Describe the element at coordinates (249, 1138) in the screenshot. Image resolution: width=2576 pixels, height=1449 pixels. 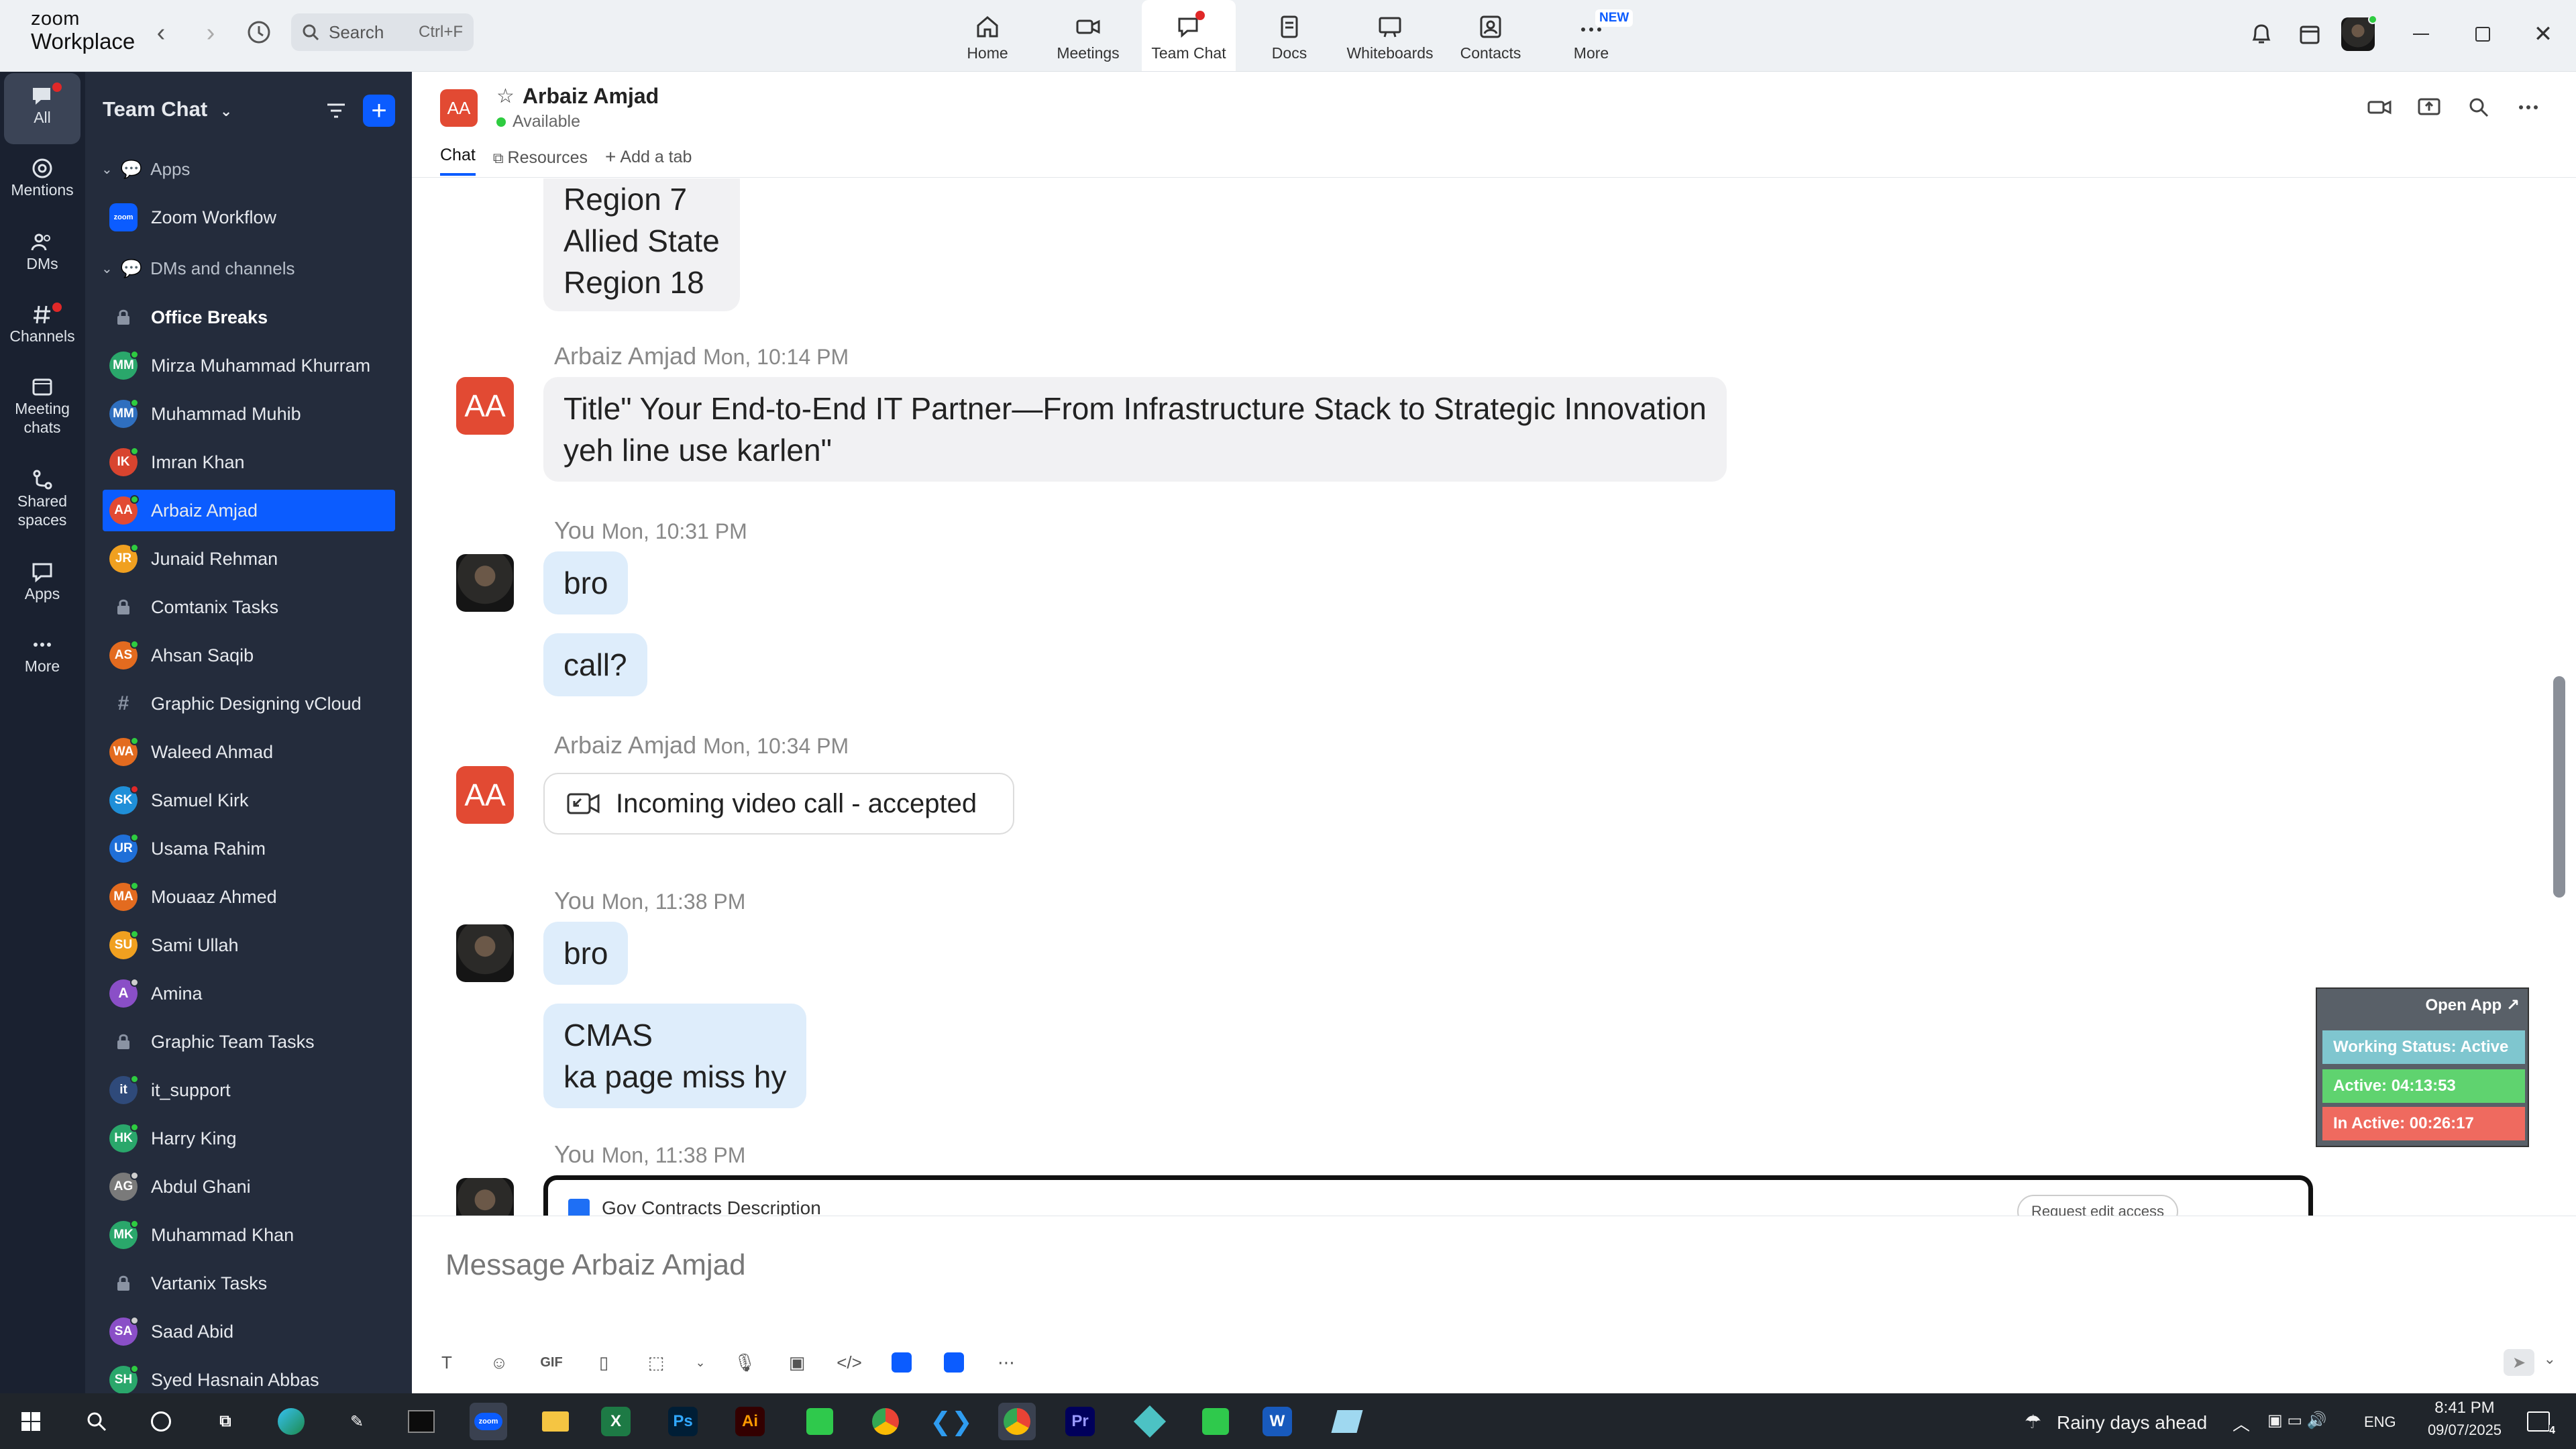
I see `sidebar-item: HK Harry King` at that location.